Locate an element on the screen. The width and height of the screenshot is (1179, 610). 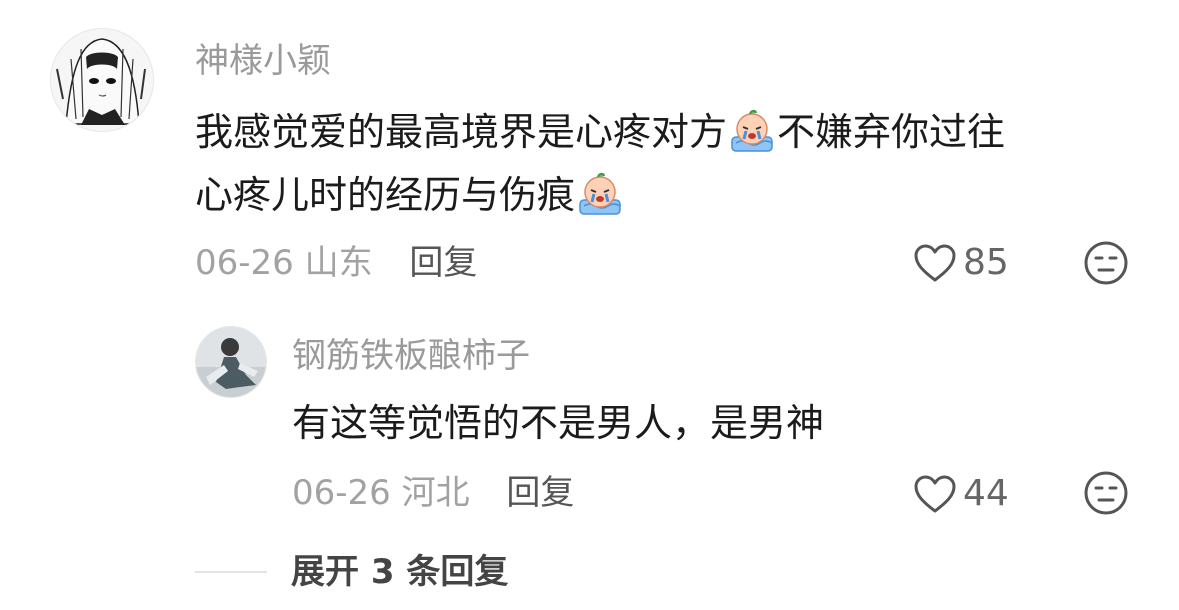
comment-text-line-2: 心疼儿时的经历与伤痕 is located at coordinates (410, 194).